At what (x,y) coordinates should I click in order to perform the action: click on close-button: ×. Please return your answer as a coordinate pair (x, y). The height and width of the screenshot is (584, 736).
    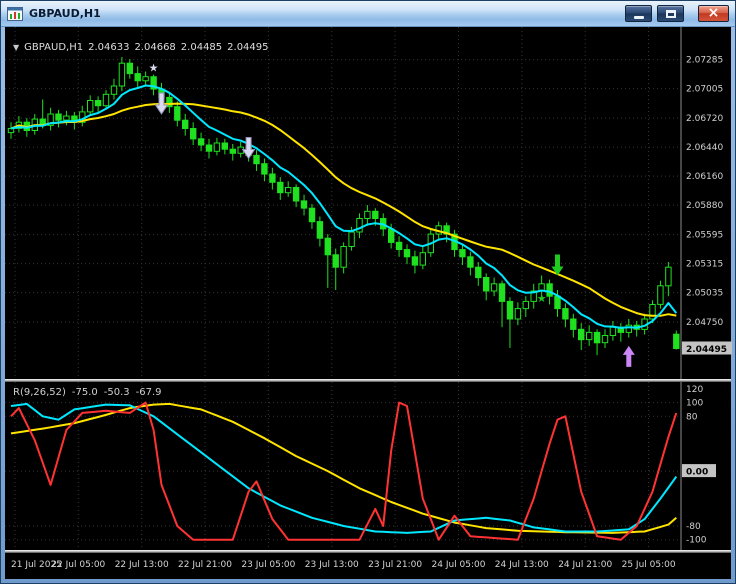
    Looking at the image, I should click on (713, 13).